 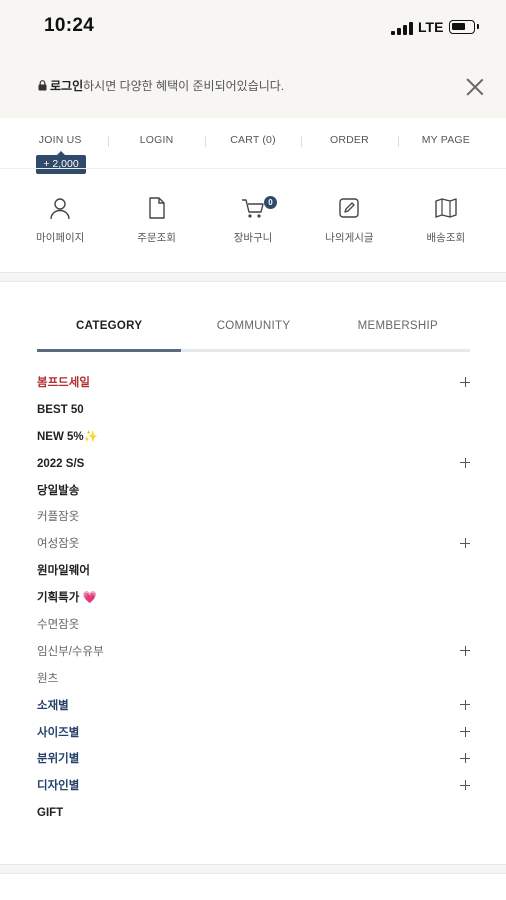 I want to click on category-item: 기획특가 💗, so click(x=253, y=600).